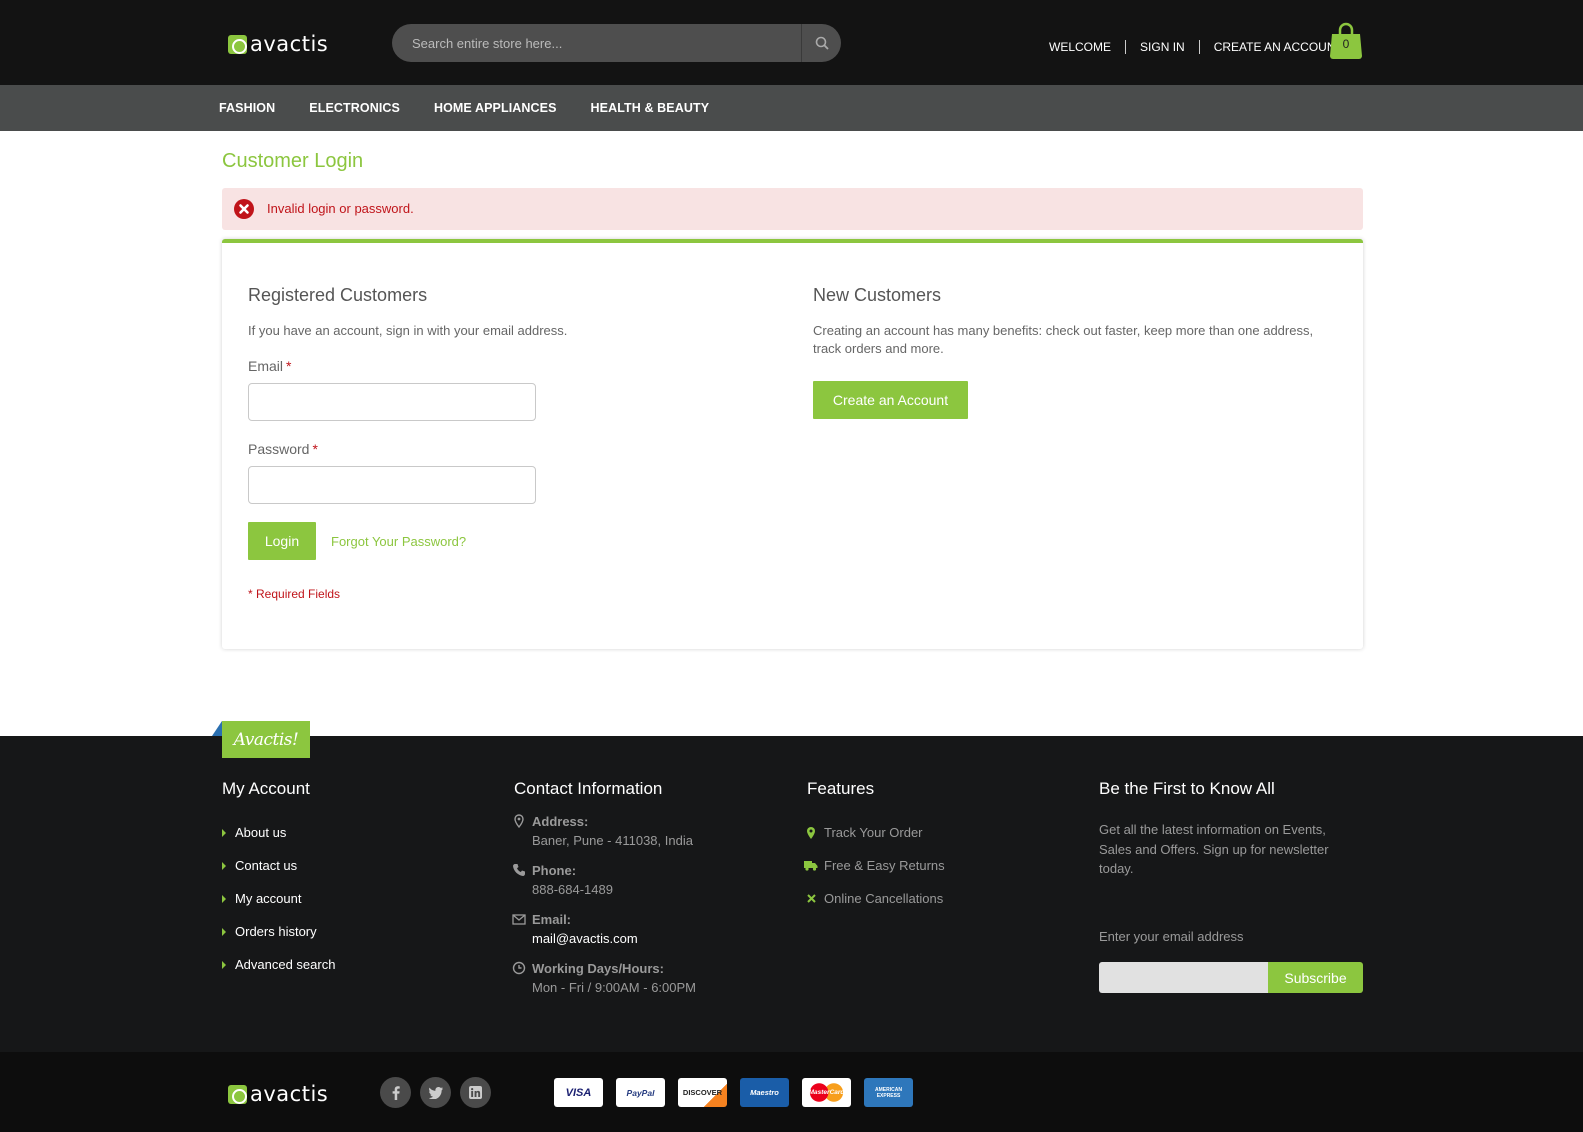  What do you see at coordinates (1315, 977) in the screenshot?
I see `subscribe-button: Subscribe` at bounding box center [1315, 977].